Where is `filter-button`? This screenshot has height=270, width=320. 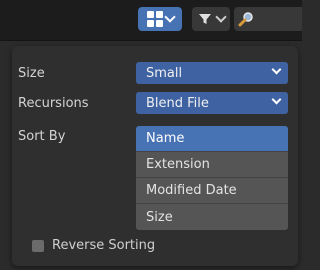 filter-button is located at coordinates (211, 19).